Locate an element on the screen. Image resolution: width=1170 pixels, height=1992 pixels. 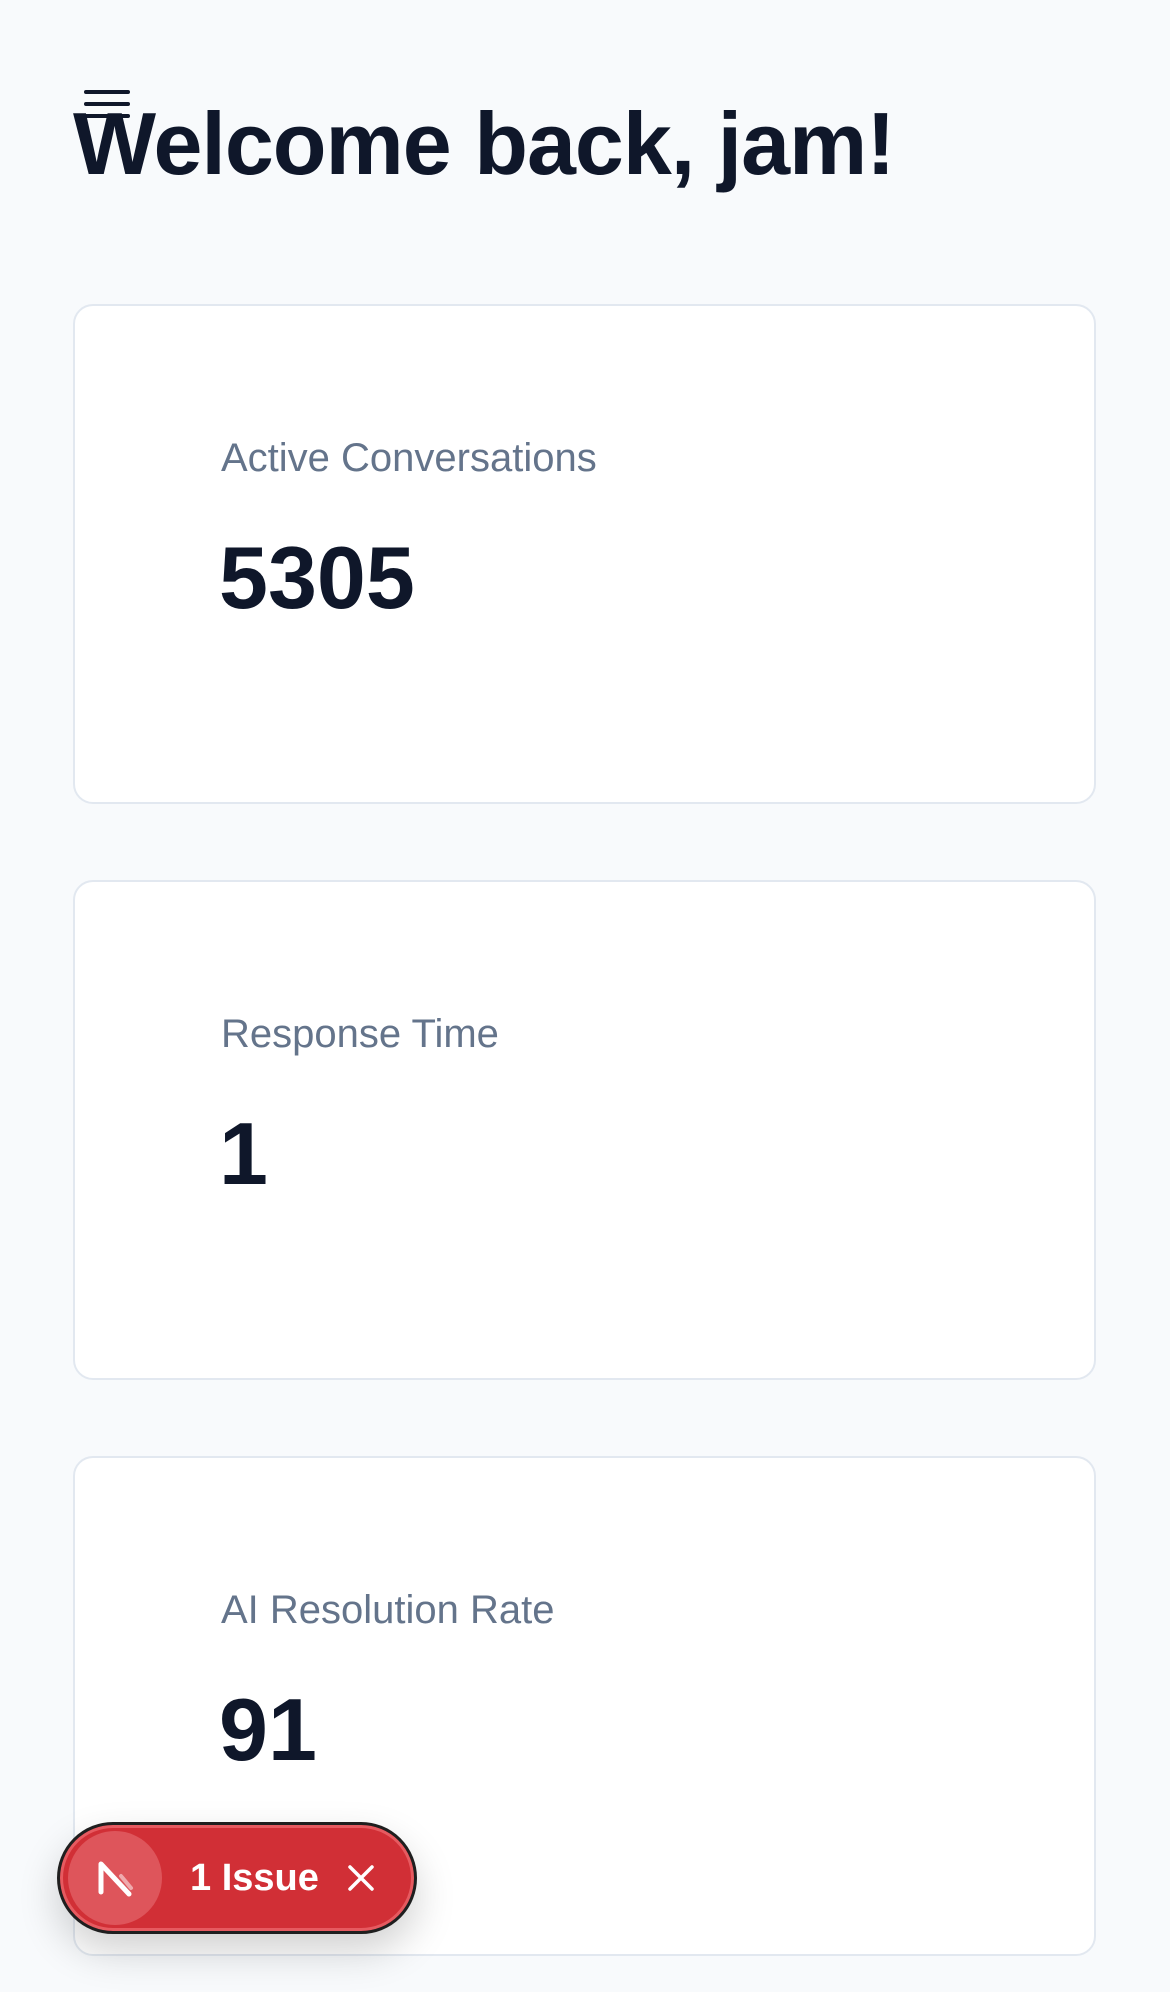
issue-count-label: 1 Issue is located at coordinates (254, 1877).